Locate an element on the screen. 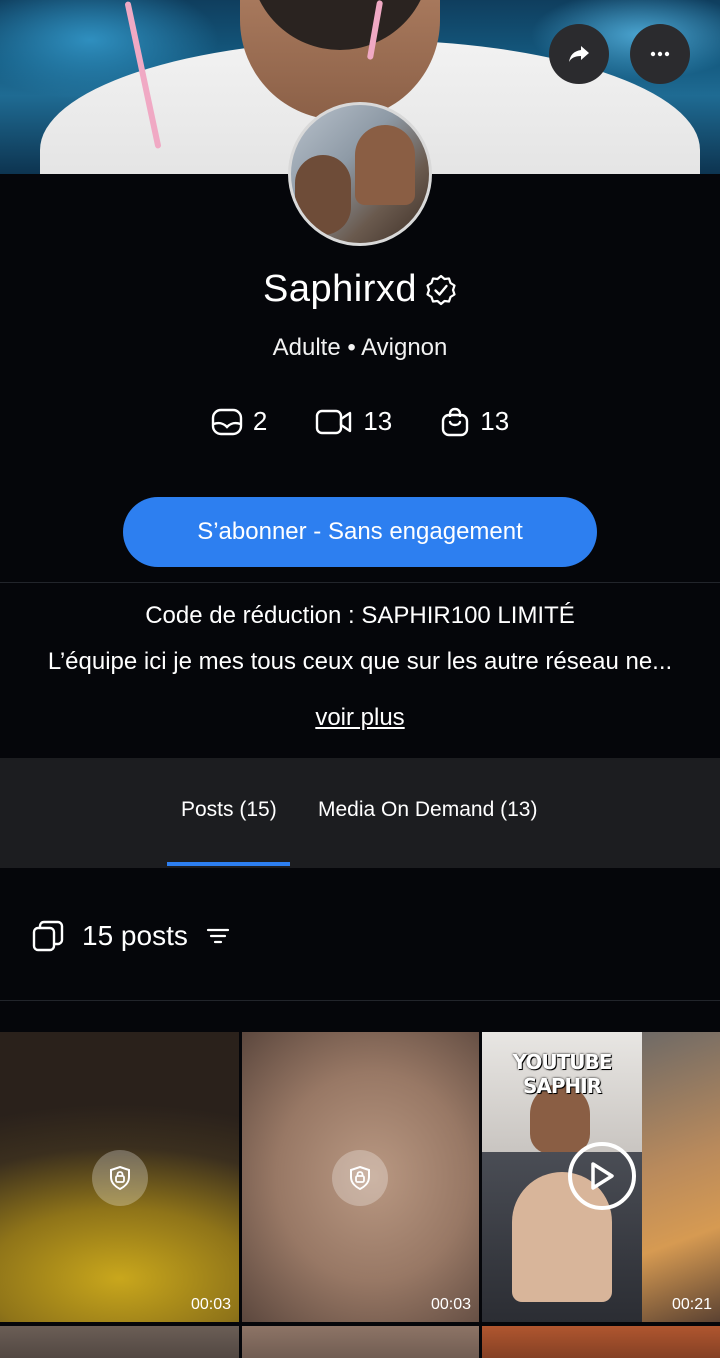 This screenshot has width=720, height=1358. subscribe-button: S’abonner - Sans engagement is located at coordinates (360, 532).